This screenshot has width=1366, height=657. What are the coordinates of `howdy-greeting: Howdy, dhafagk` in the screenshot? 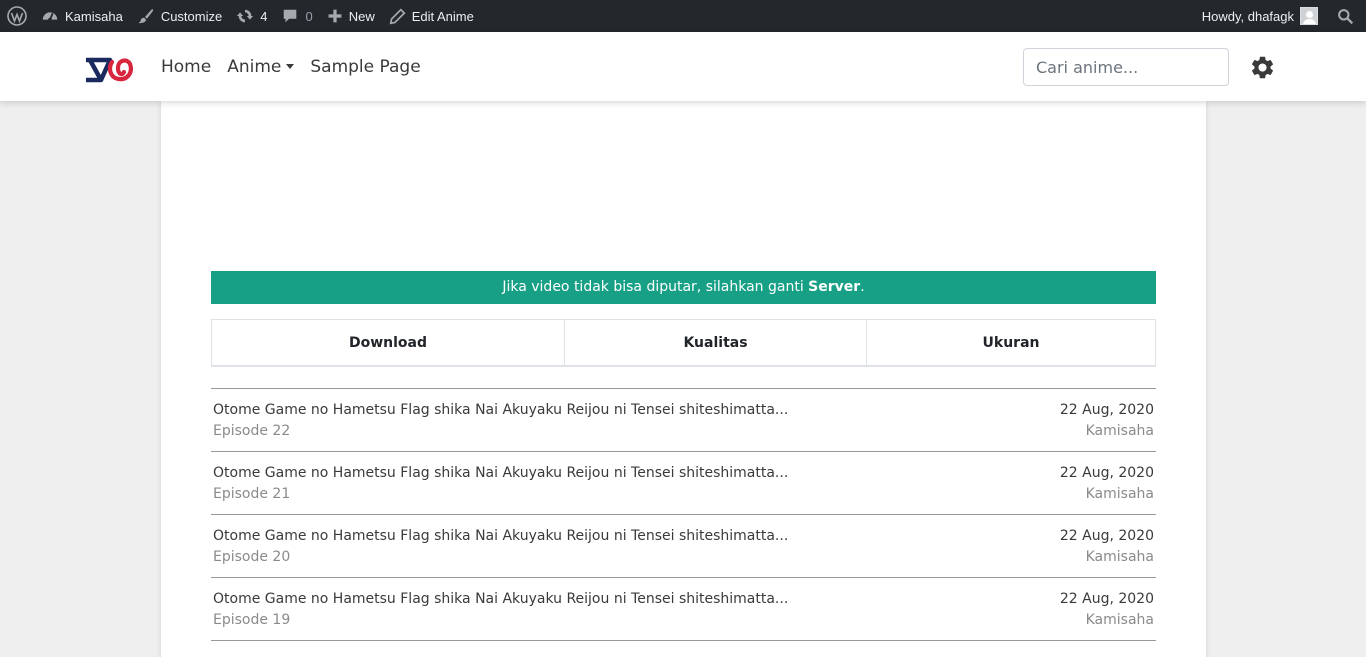 It's located at (1247, 16).